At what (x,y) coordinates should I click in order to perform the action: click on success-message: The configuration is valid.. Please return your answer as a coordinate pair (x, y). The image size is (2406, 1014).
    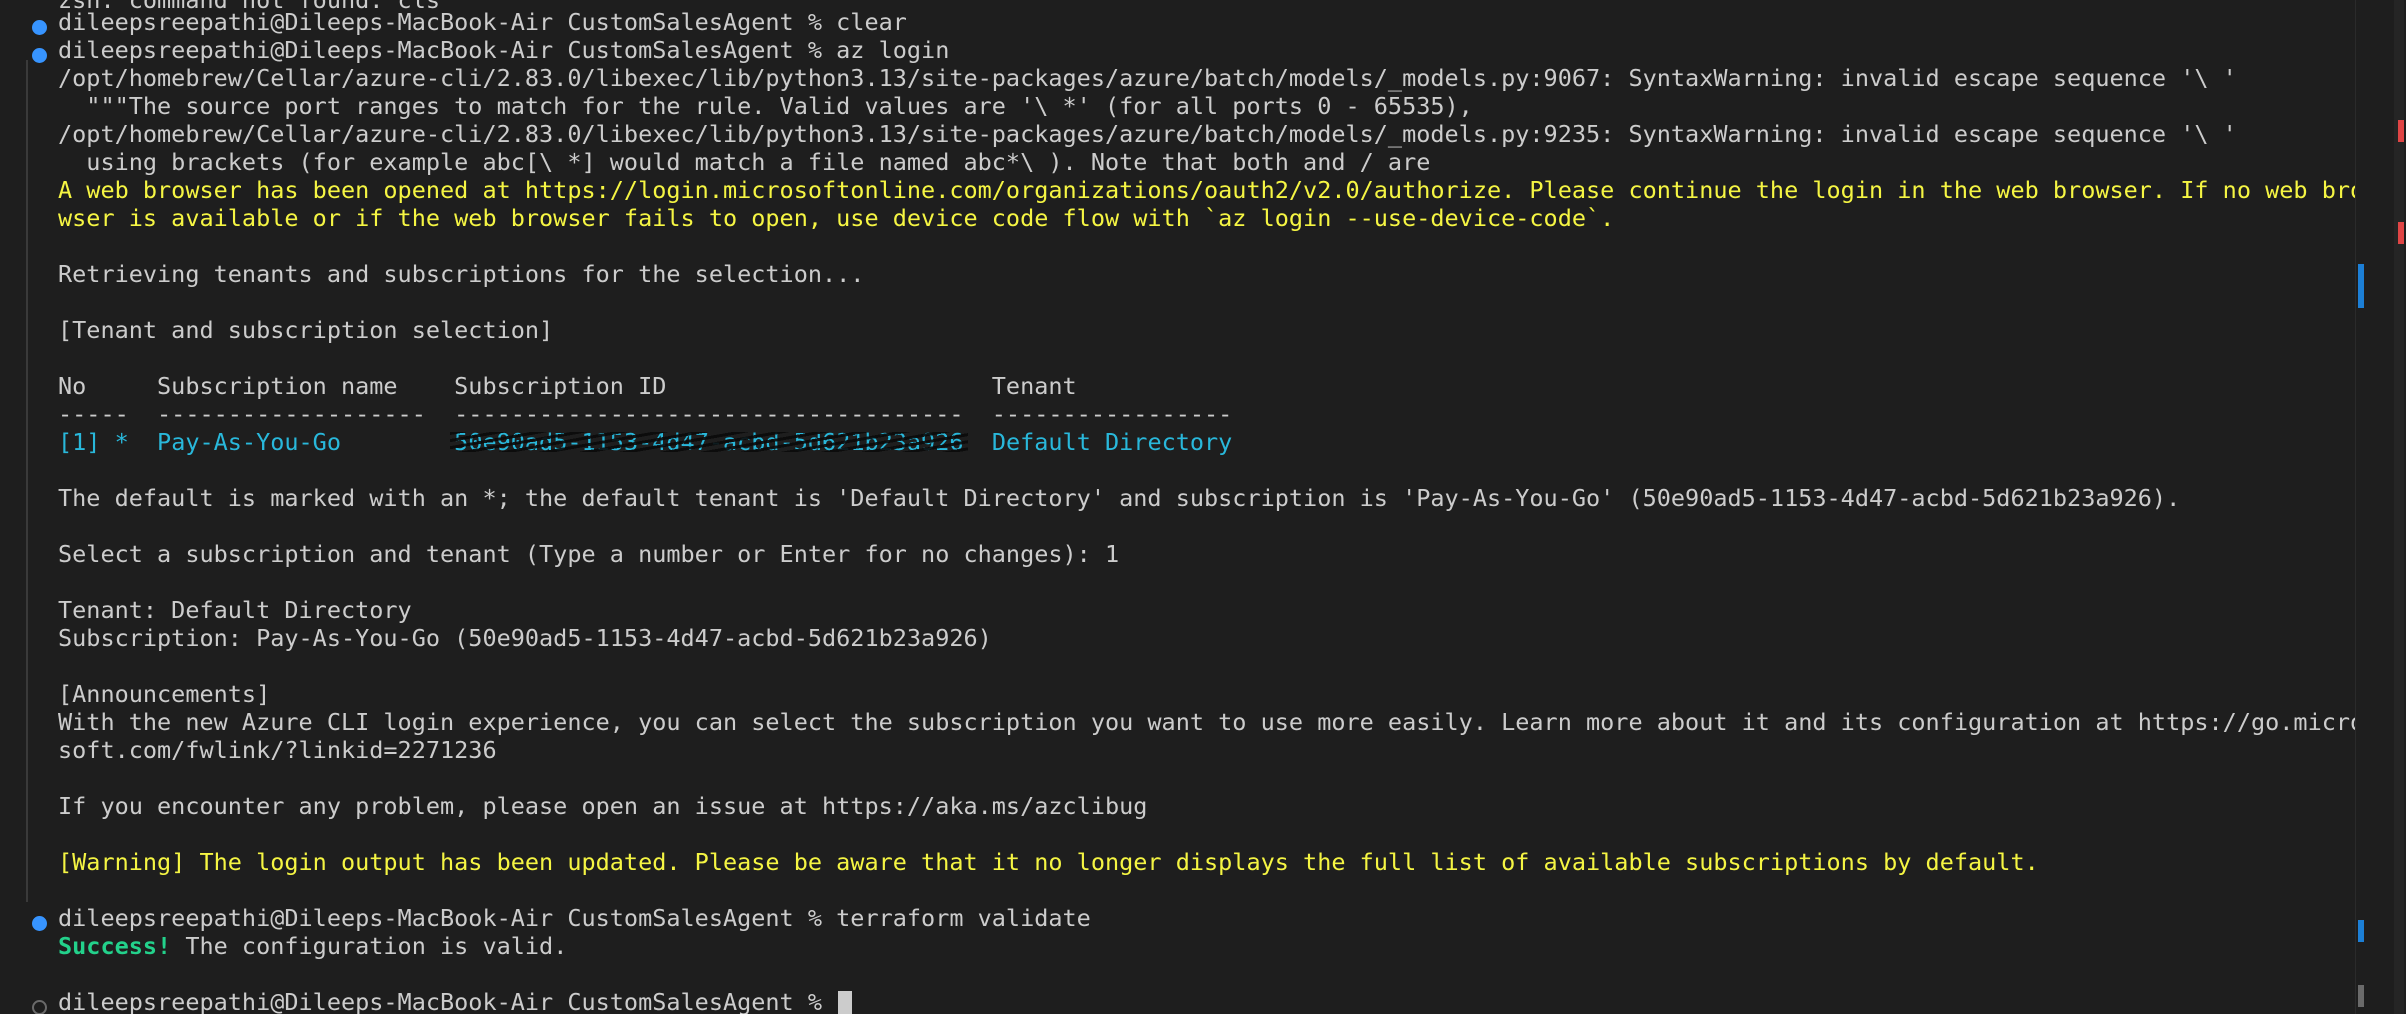
    Looking at the image, I should click on (369, 946).